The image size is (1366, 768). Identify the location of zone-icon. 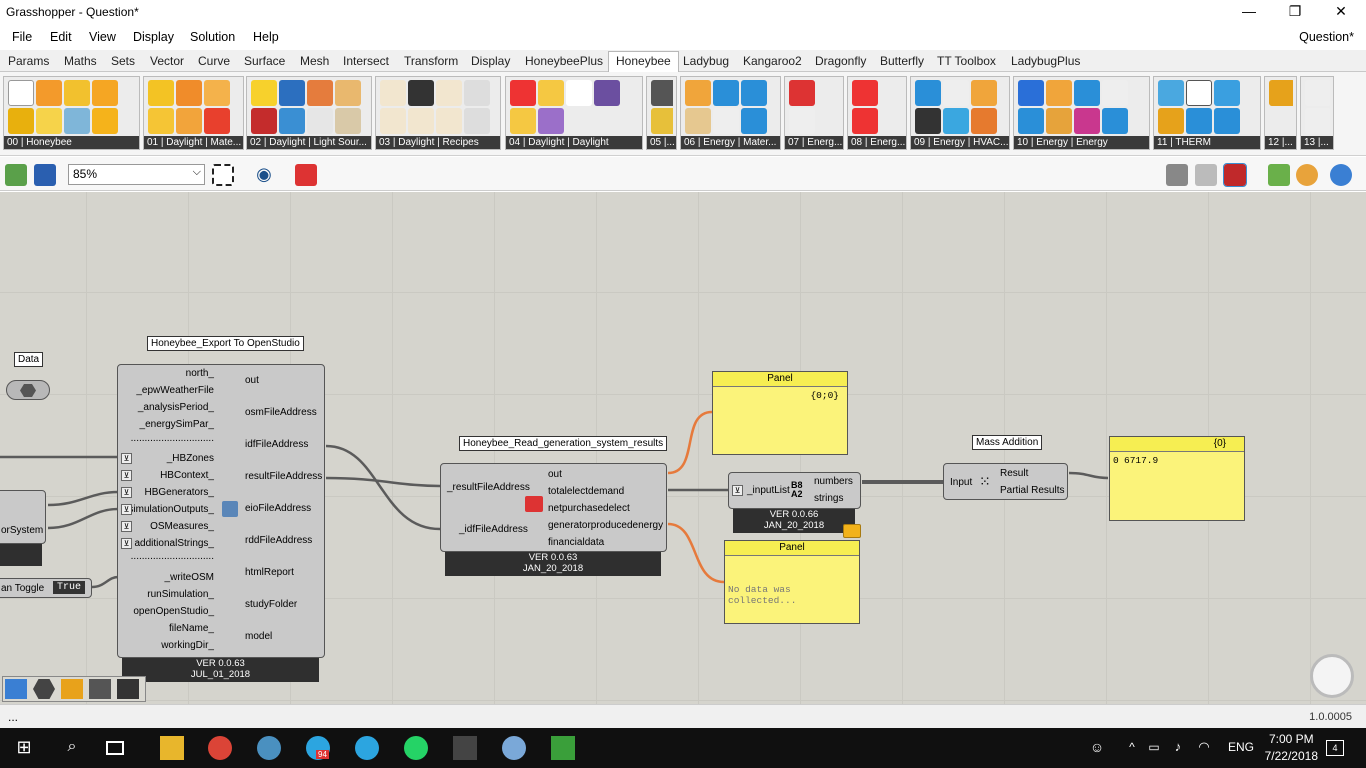
(49, 121).